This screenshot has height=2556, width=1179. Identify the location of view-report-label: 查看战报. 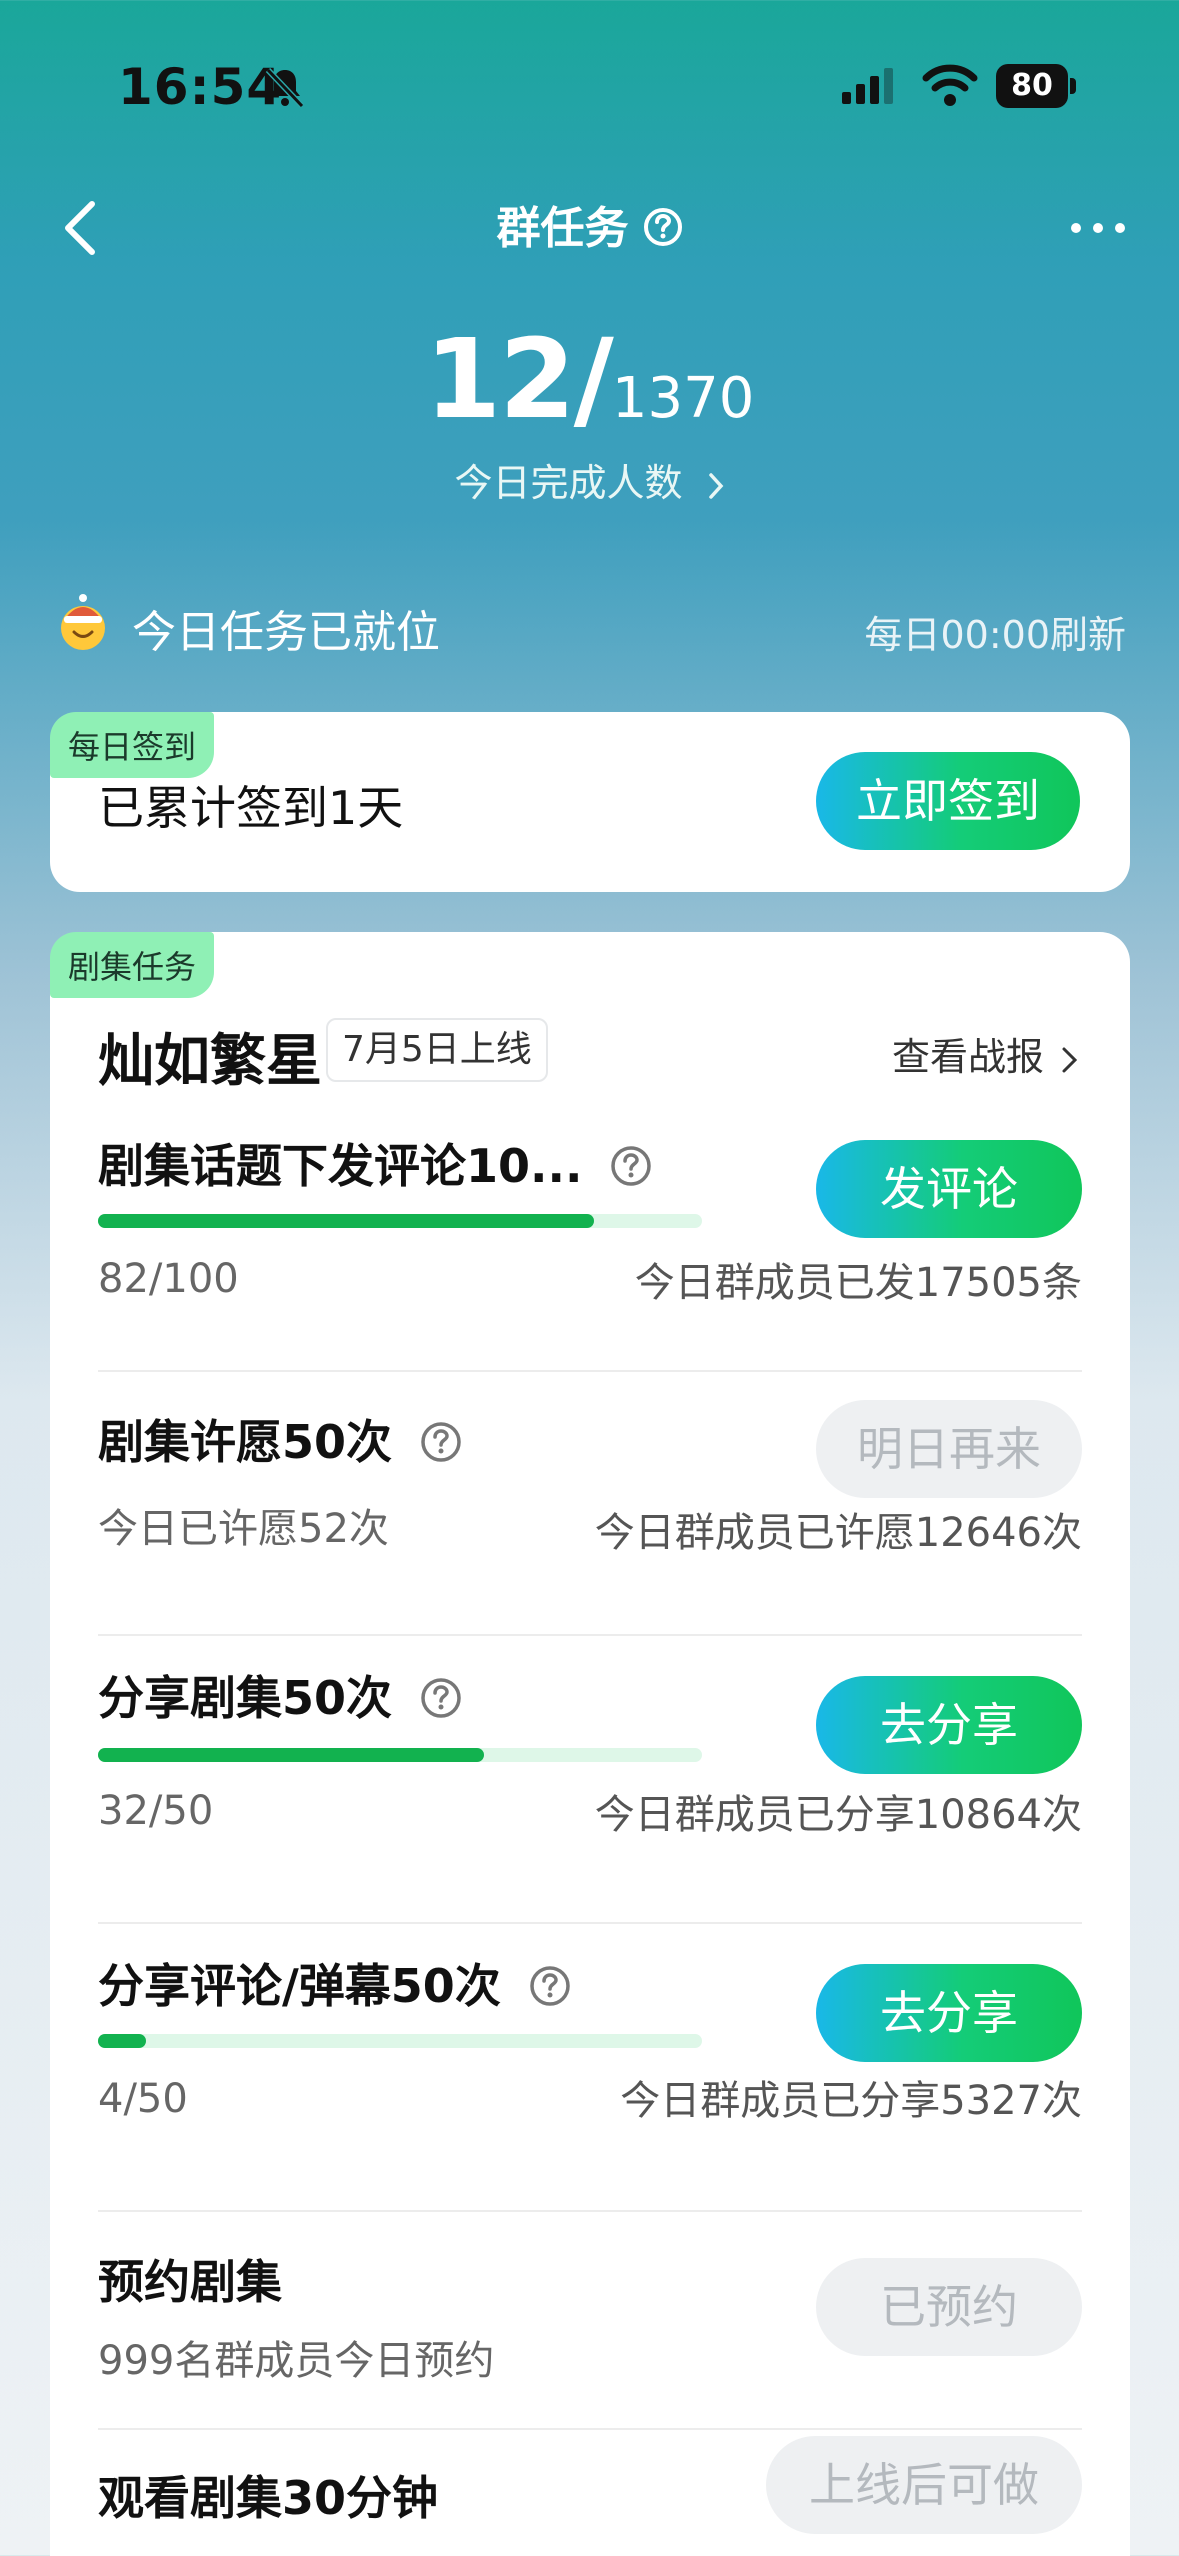
(967, 1057).